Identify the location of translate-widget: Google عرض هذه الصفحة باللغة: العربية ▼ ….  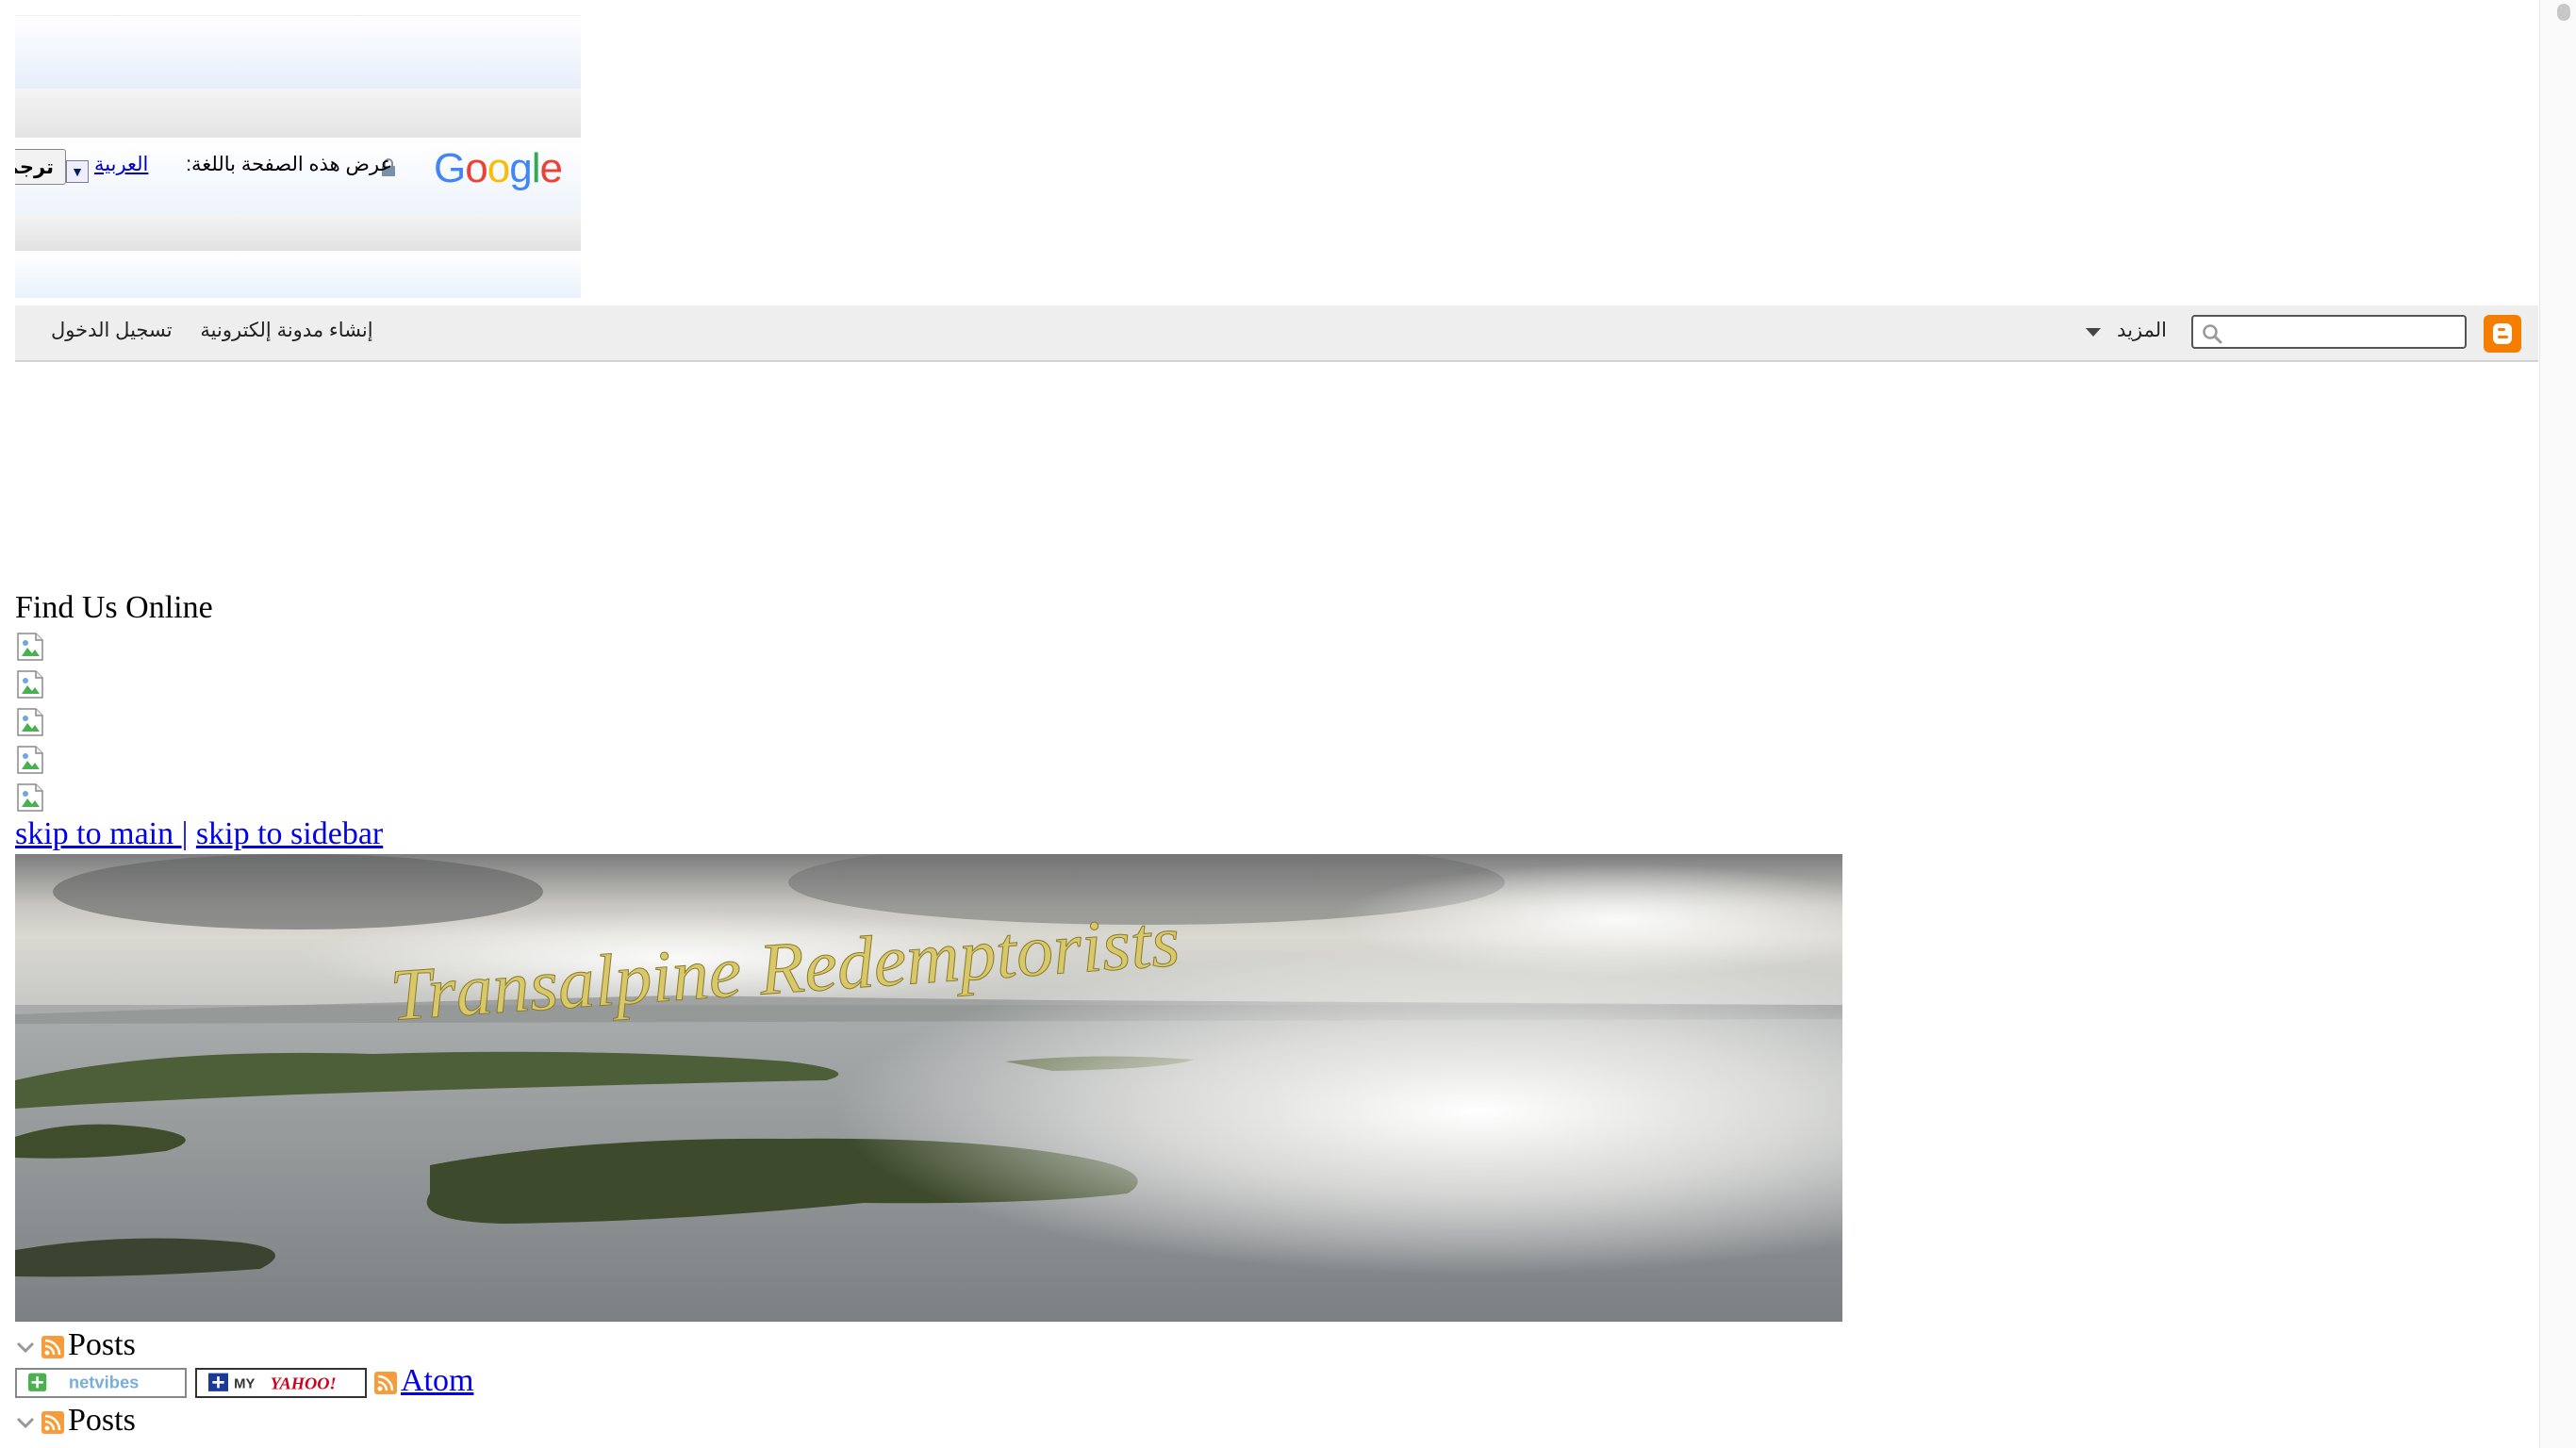
(298, 156).